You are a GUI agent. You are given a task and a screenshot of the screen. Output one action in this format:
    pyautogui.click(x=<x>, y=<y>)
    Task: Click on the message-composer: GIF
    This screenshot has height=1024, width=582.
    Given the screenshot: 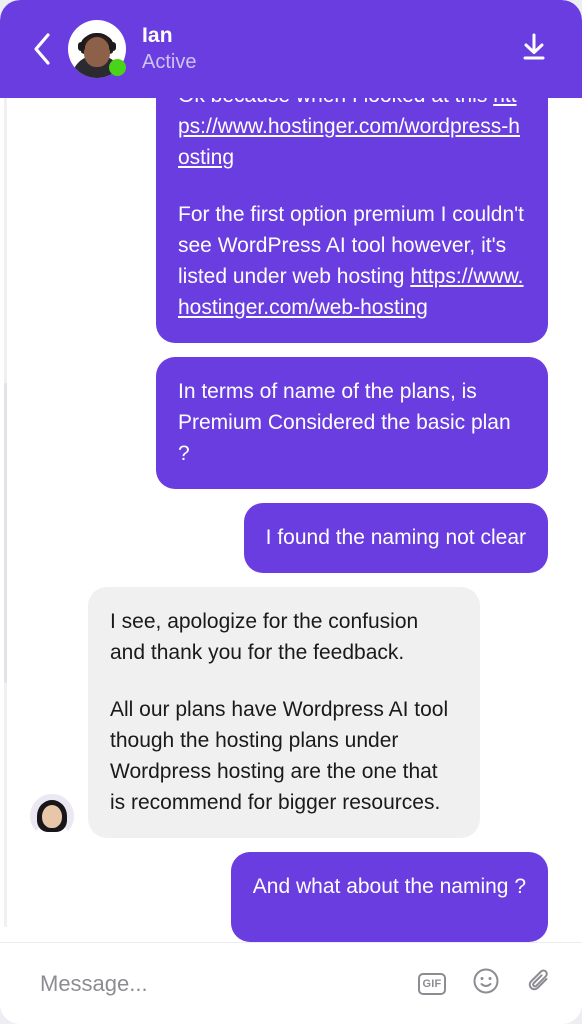 What is the action you would take?
    pyautogui.click(x=291, y=983)
    